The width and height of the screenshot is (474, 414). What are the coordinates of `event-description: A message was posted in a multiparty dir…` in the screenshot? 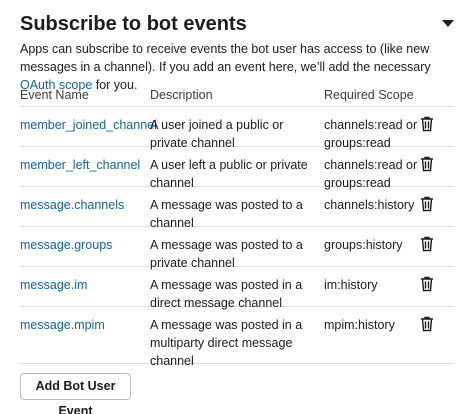 It's located at (226, 343).